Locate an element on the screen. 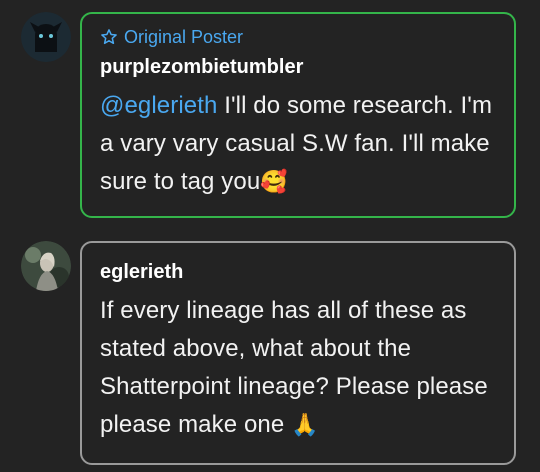 The height and width of the screenshot is (472, 540). comment-username: purplezombietumbler is located at coordinates (298, 67).